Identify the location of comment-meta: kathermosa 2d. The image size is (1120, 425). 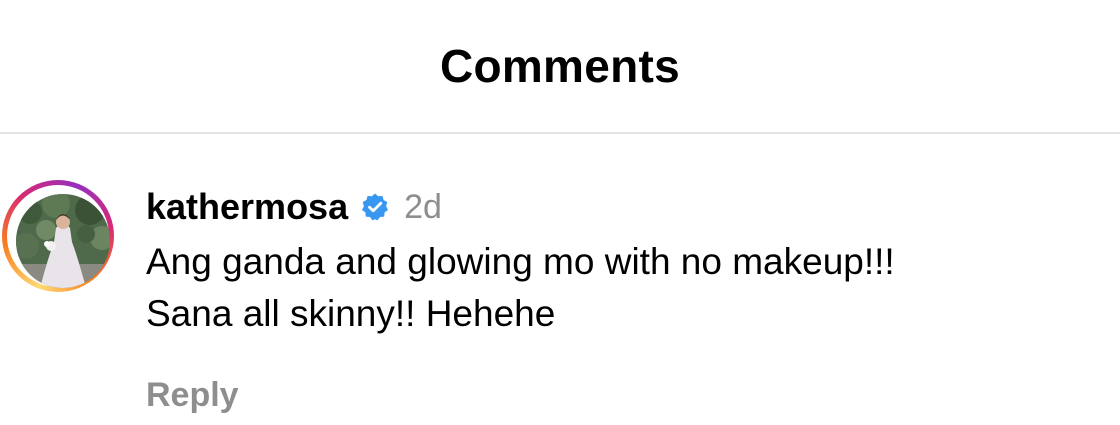
(294, 207).